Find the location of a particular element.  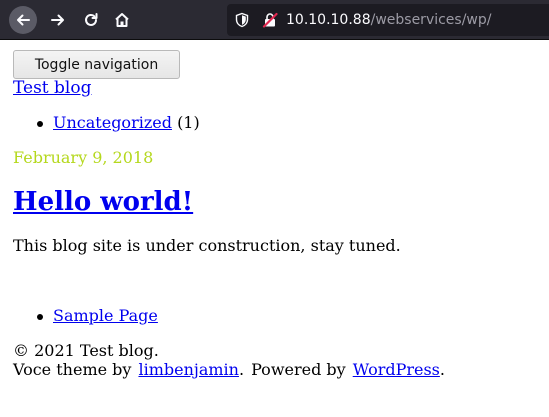

category-list: Uncategorized (1) is located at coordinates (106, 123).